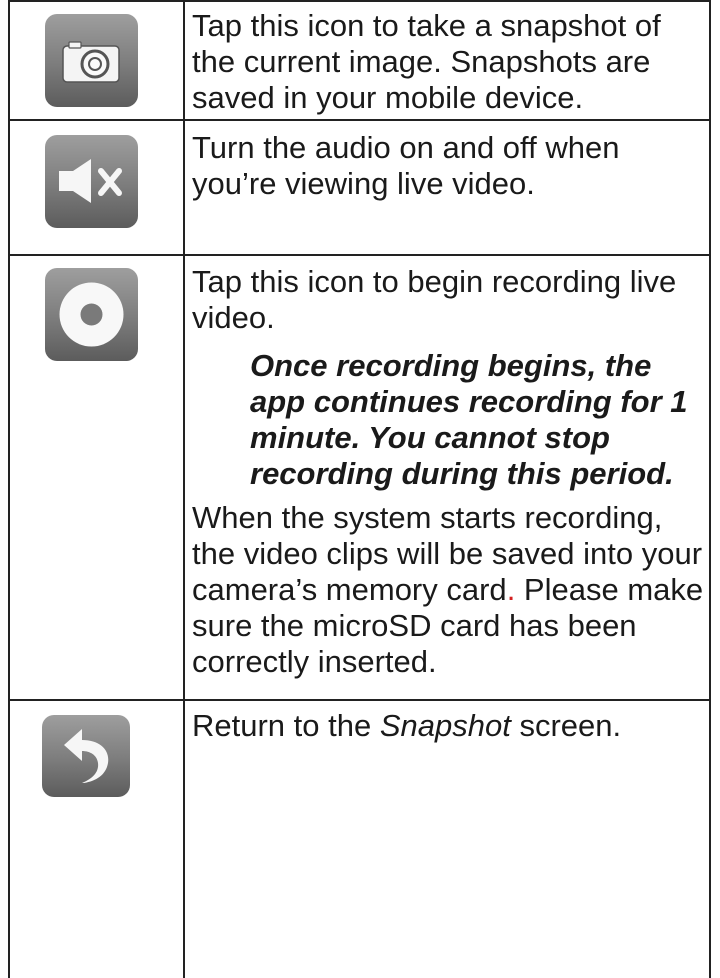 This screenshot has height=978, width=720. What do you see at coordinates (86, 756) in the screenshot?
I see `back-icon` at bounding box center [86, 756].